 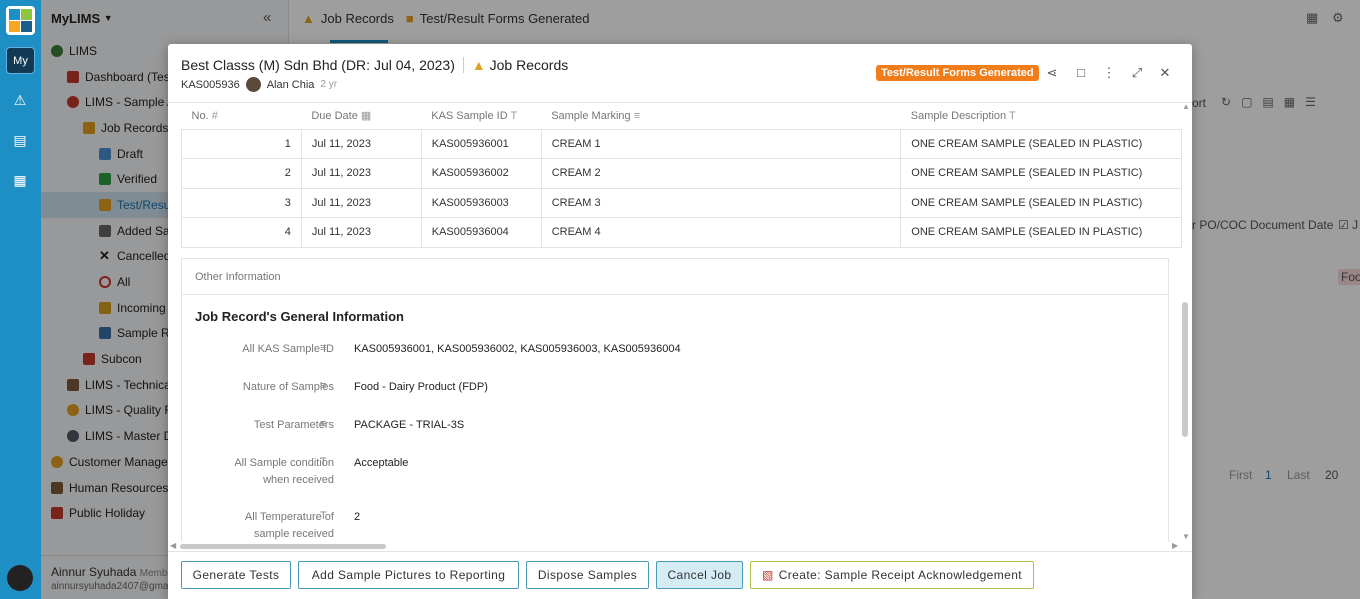 What do you see at coordinates (481, 143) in the screenshot?
I see `cell-sample-id: KAS005936001` at bounding box center [481, 143].